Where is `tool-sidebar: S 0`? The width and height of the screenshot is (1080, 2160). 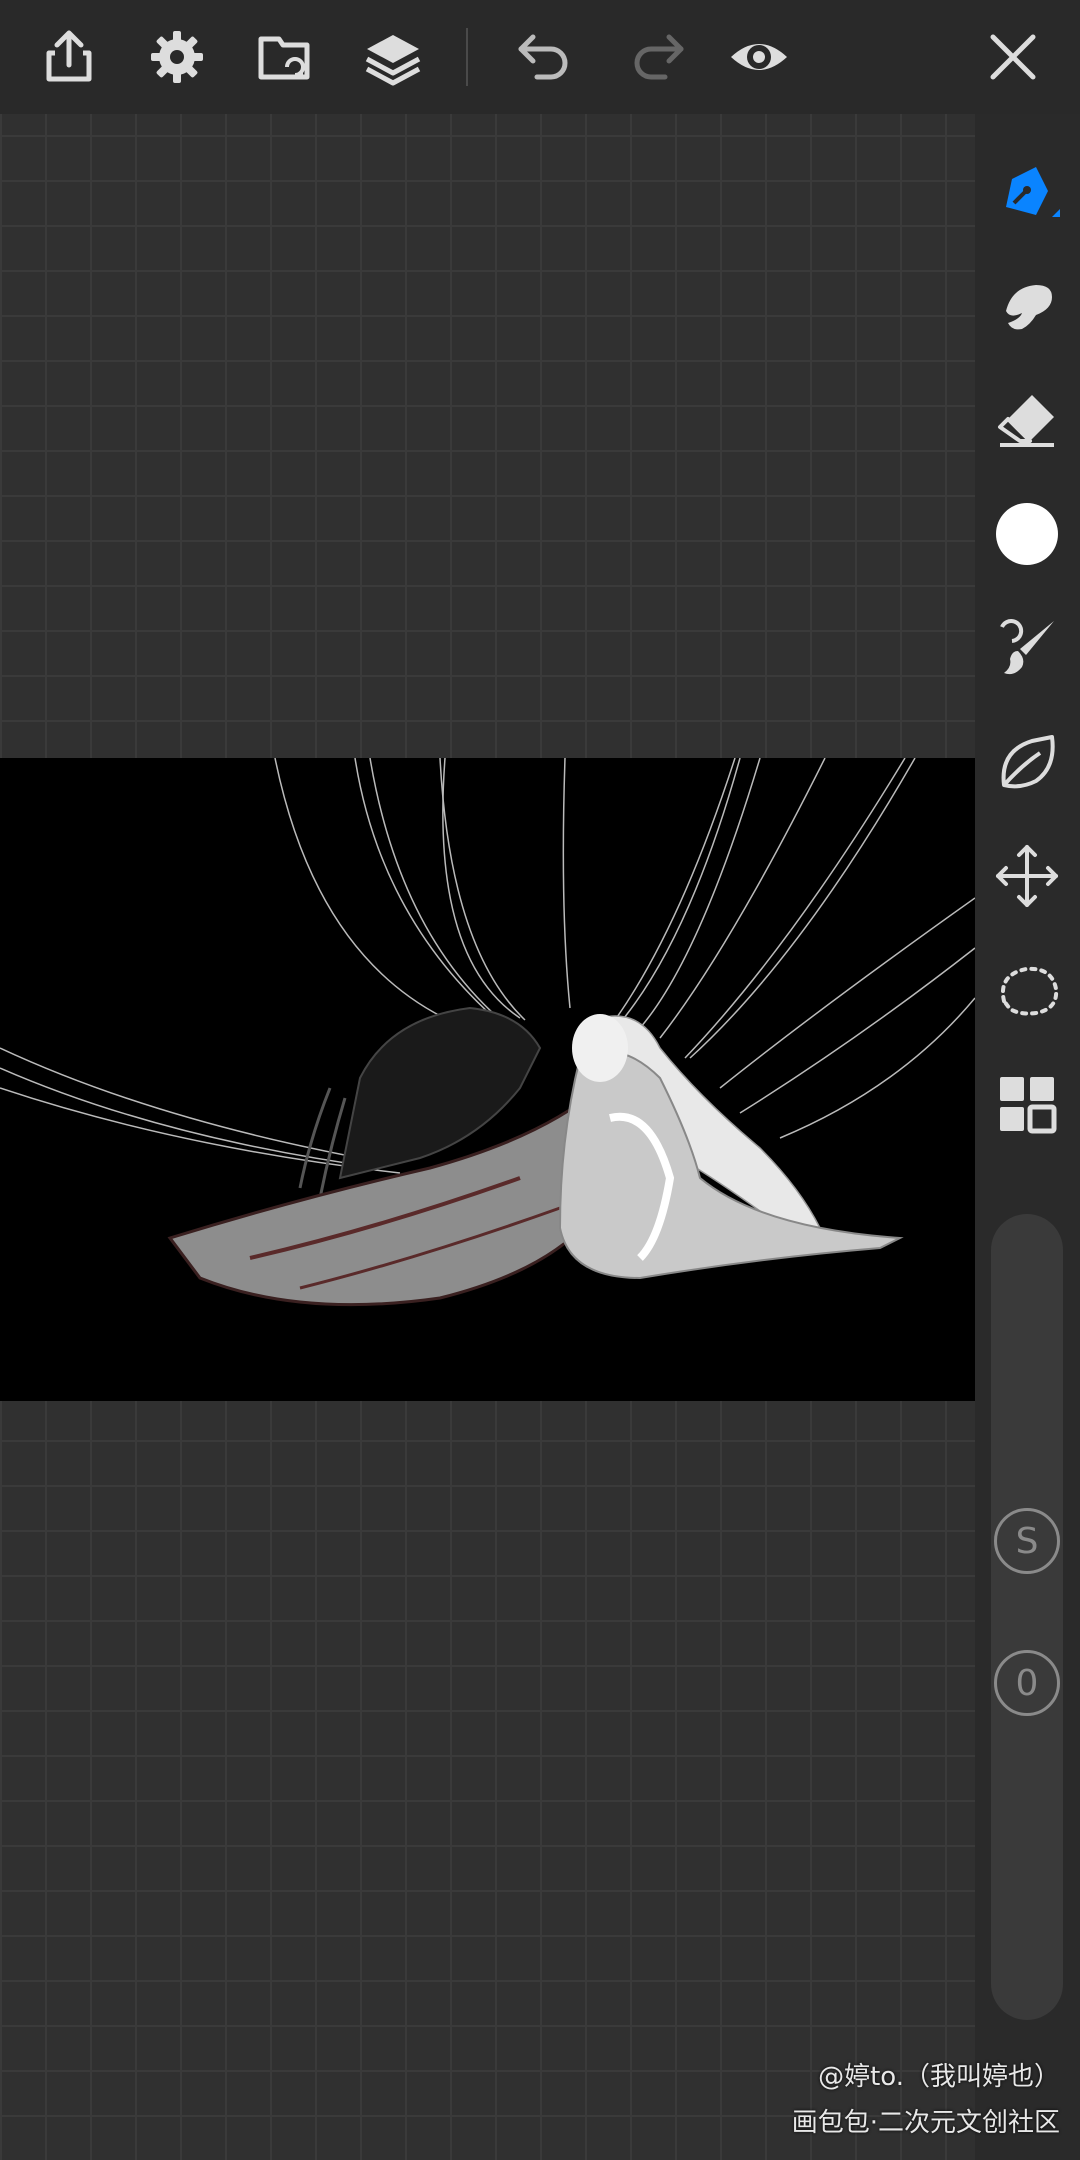
tool-sidebar: S 0 is located at coordinates (1027, 1137).